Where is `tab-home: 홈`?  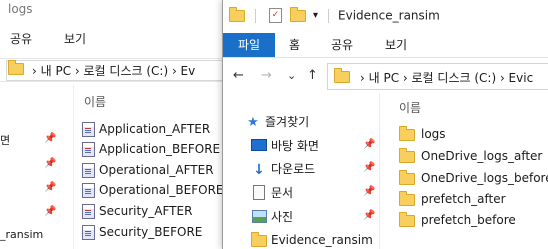 tab-home: 홈 is located at coordinates (294, 45).